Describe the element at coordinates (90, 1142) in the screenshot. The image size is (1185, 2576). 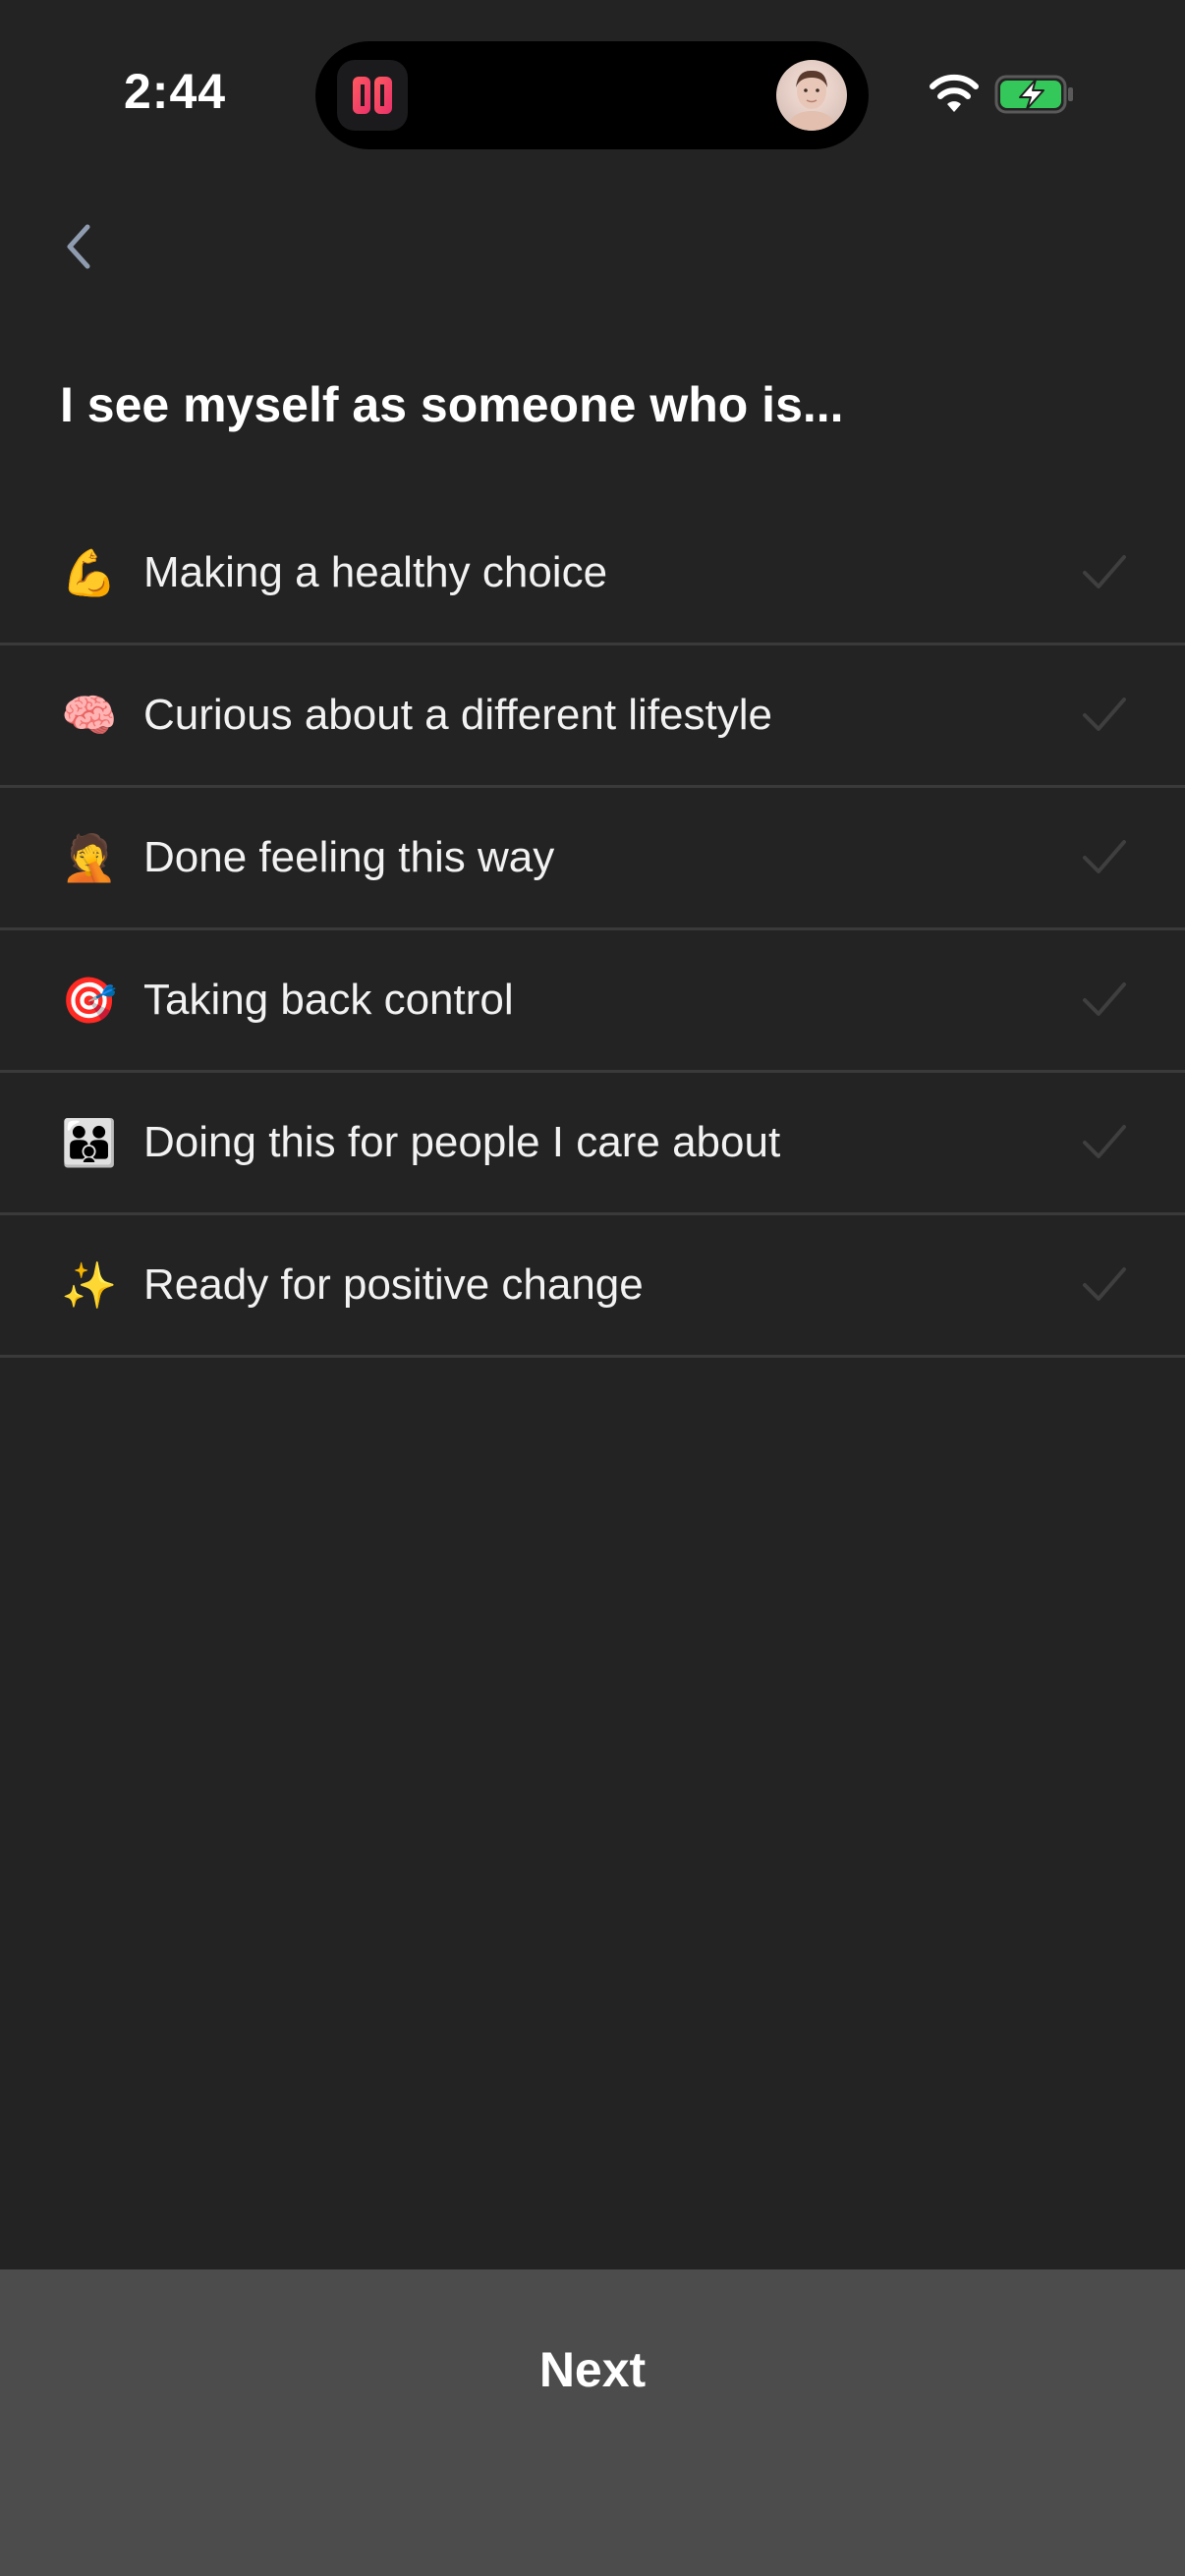
I see `family-icon: 👪` at that location.